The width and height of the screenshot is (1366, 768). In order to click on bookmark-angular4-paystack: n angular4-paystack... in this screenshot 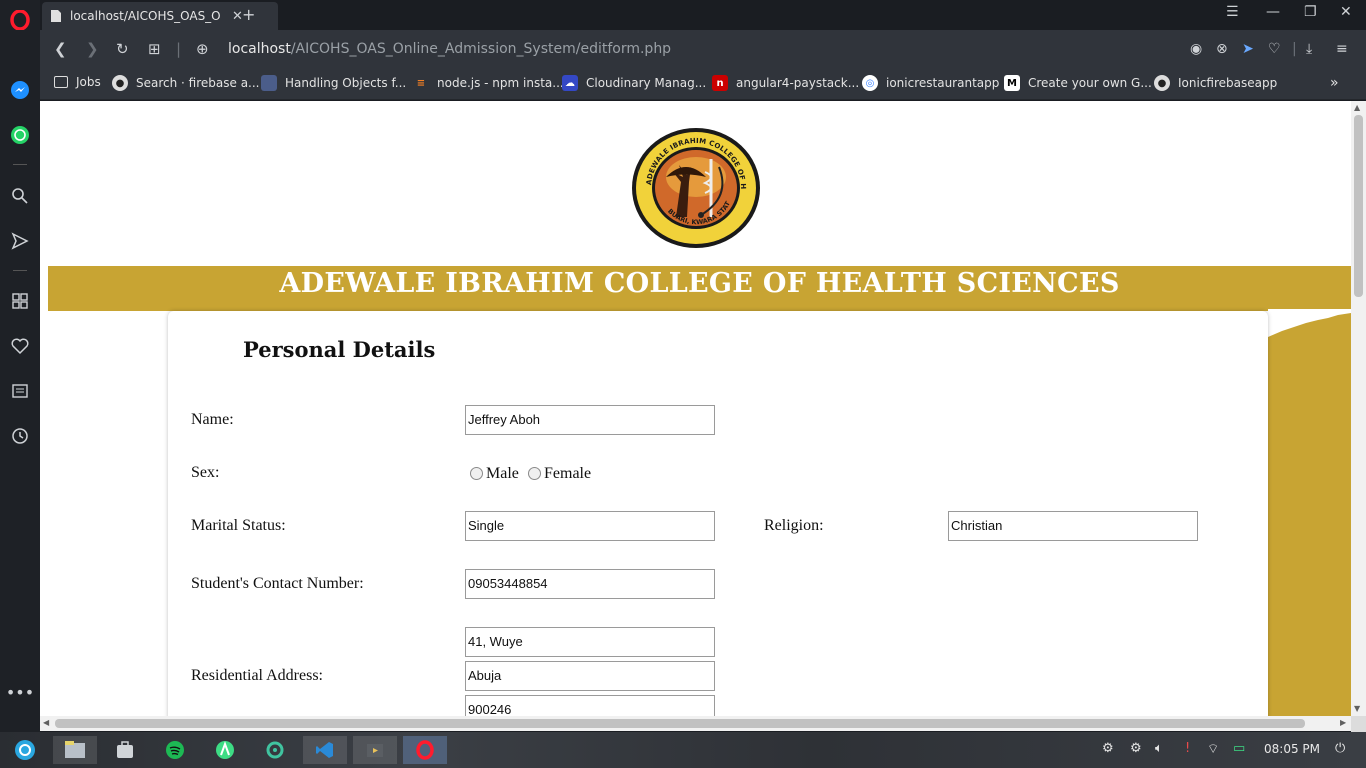, I will do `click(785, 83)`.